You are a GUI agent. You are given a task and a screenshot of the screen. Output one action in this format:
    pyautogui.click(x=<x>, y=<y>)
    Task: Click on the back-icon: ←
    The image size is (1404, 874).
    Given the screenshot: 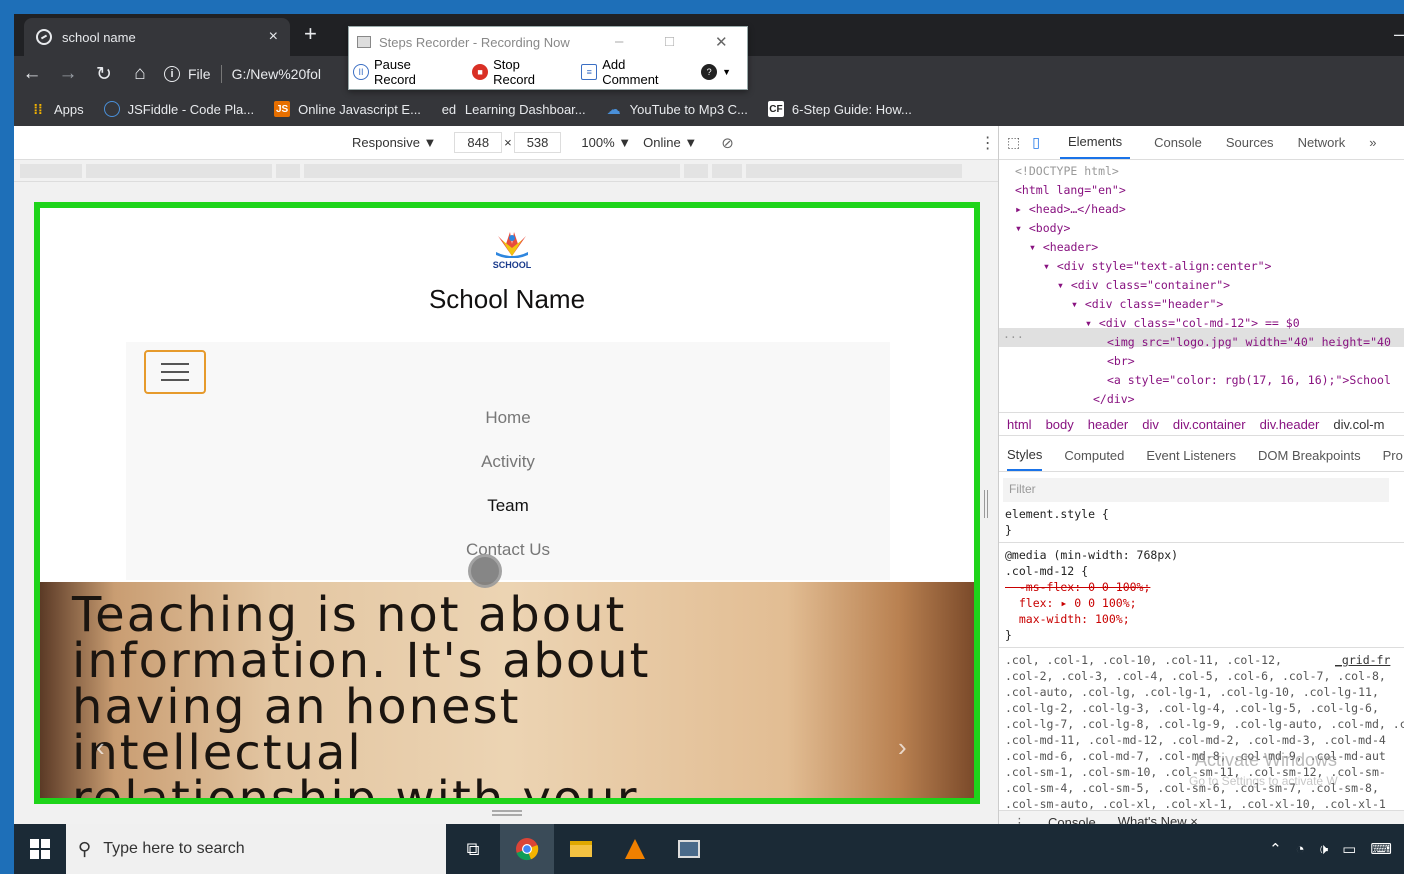 What is the action you would take?
    pyautogui.click(x=32, y=74)
    